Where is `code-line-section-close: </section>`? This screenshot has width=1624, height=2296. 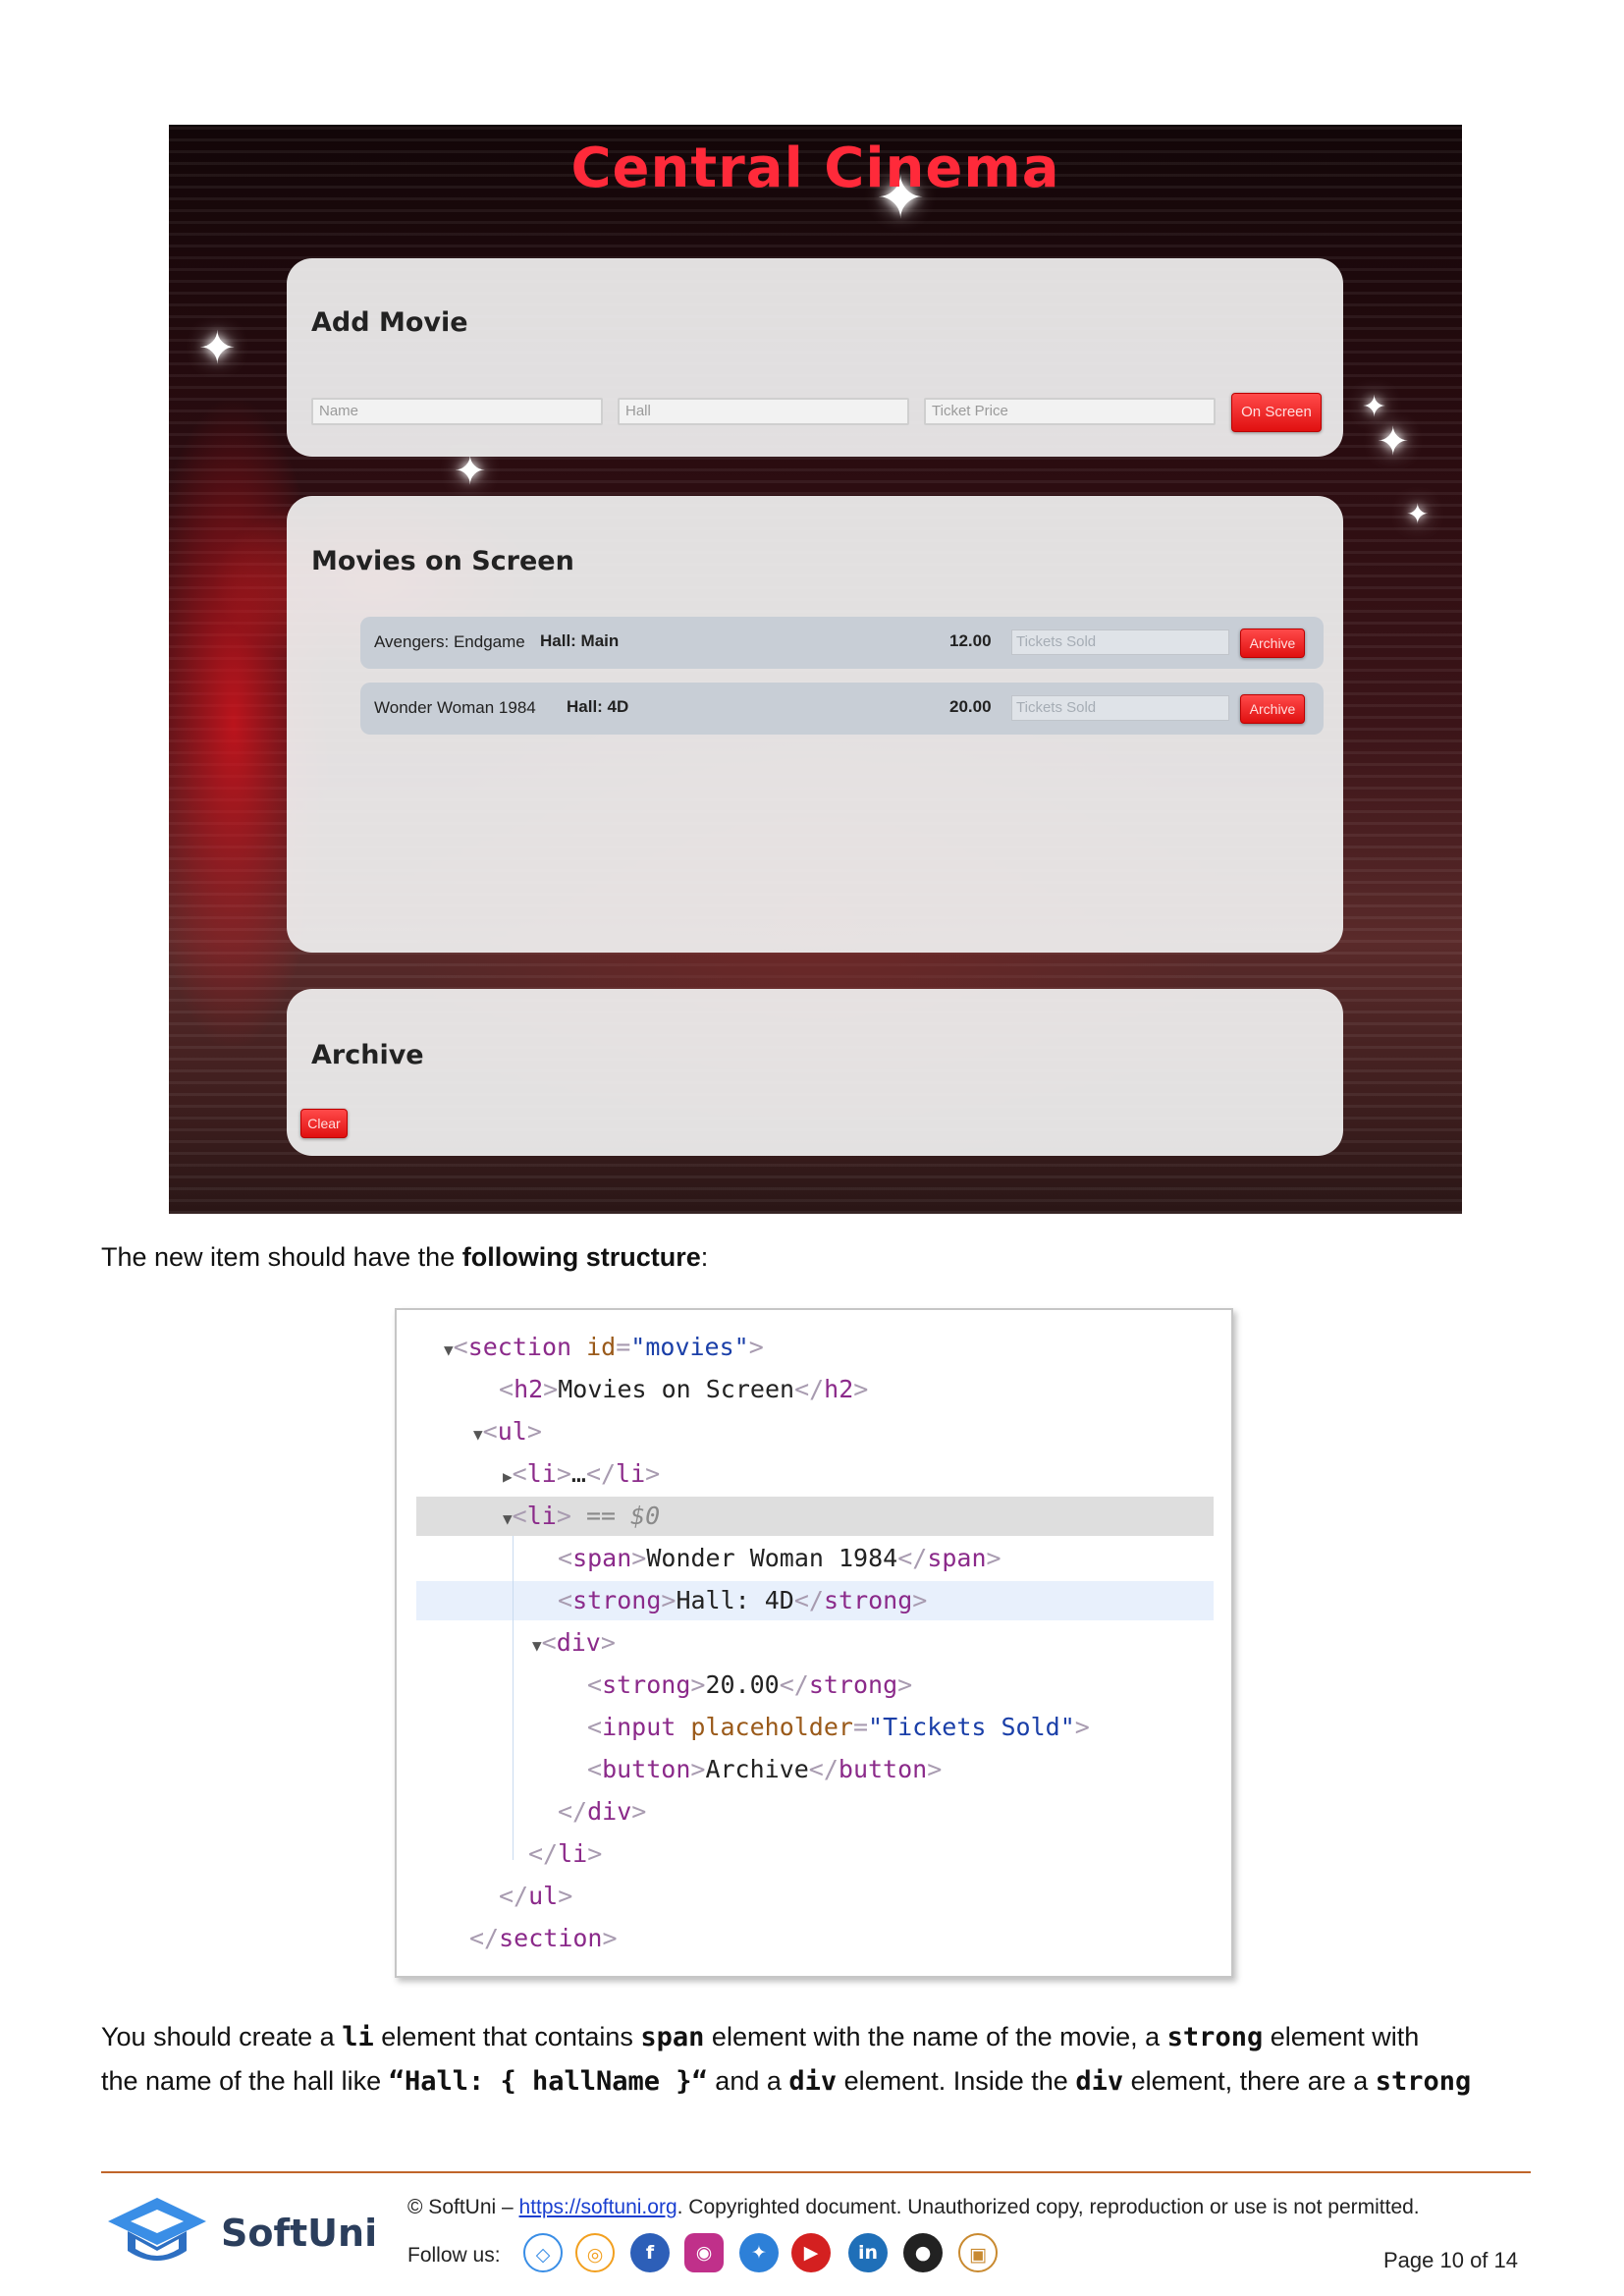 code-line-section-close: </section> is located at coordinates (543, 1938).